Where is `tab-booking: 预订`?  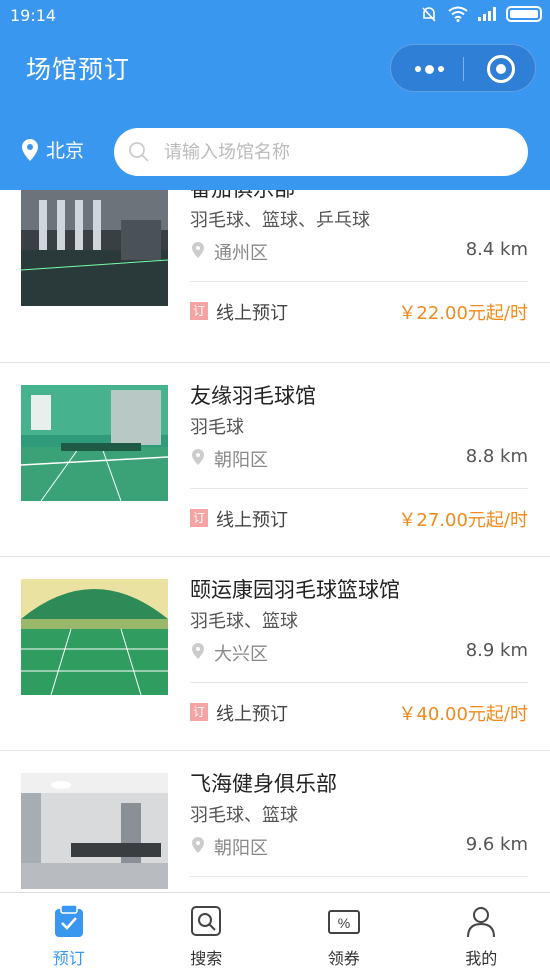
tab-booking: 预订 is located at coordinates (69, 934).